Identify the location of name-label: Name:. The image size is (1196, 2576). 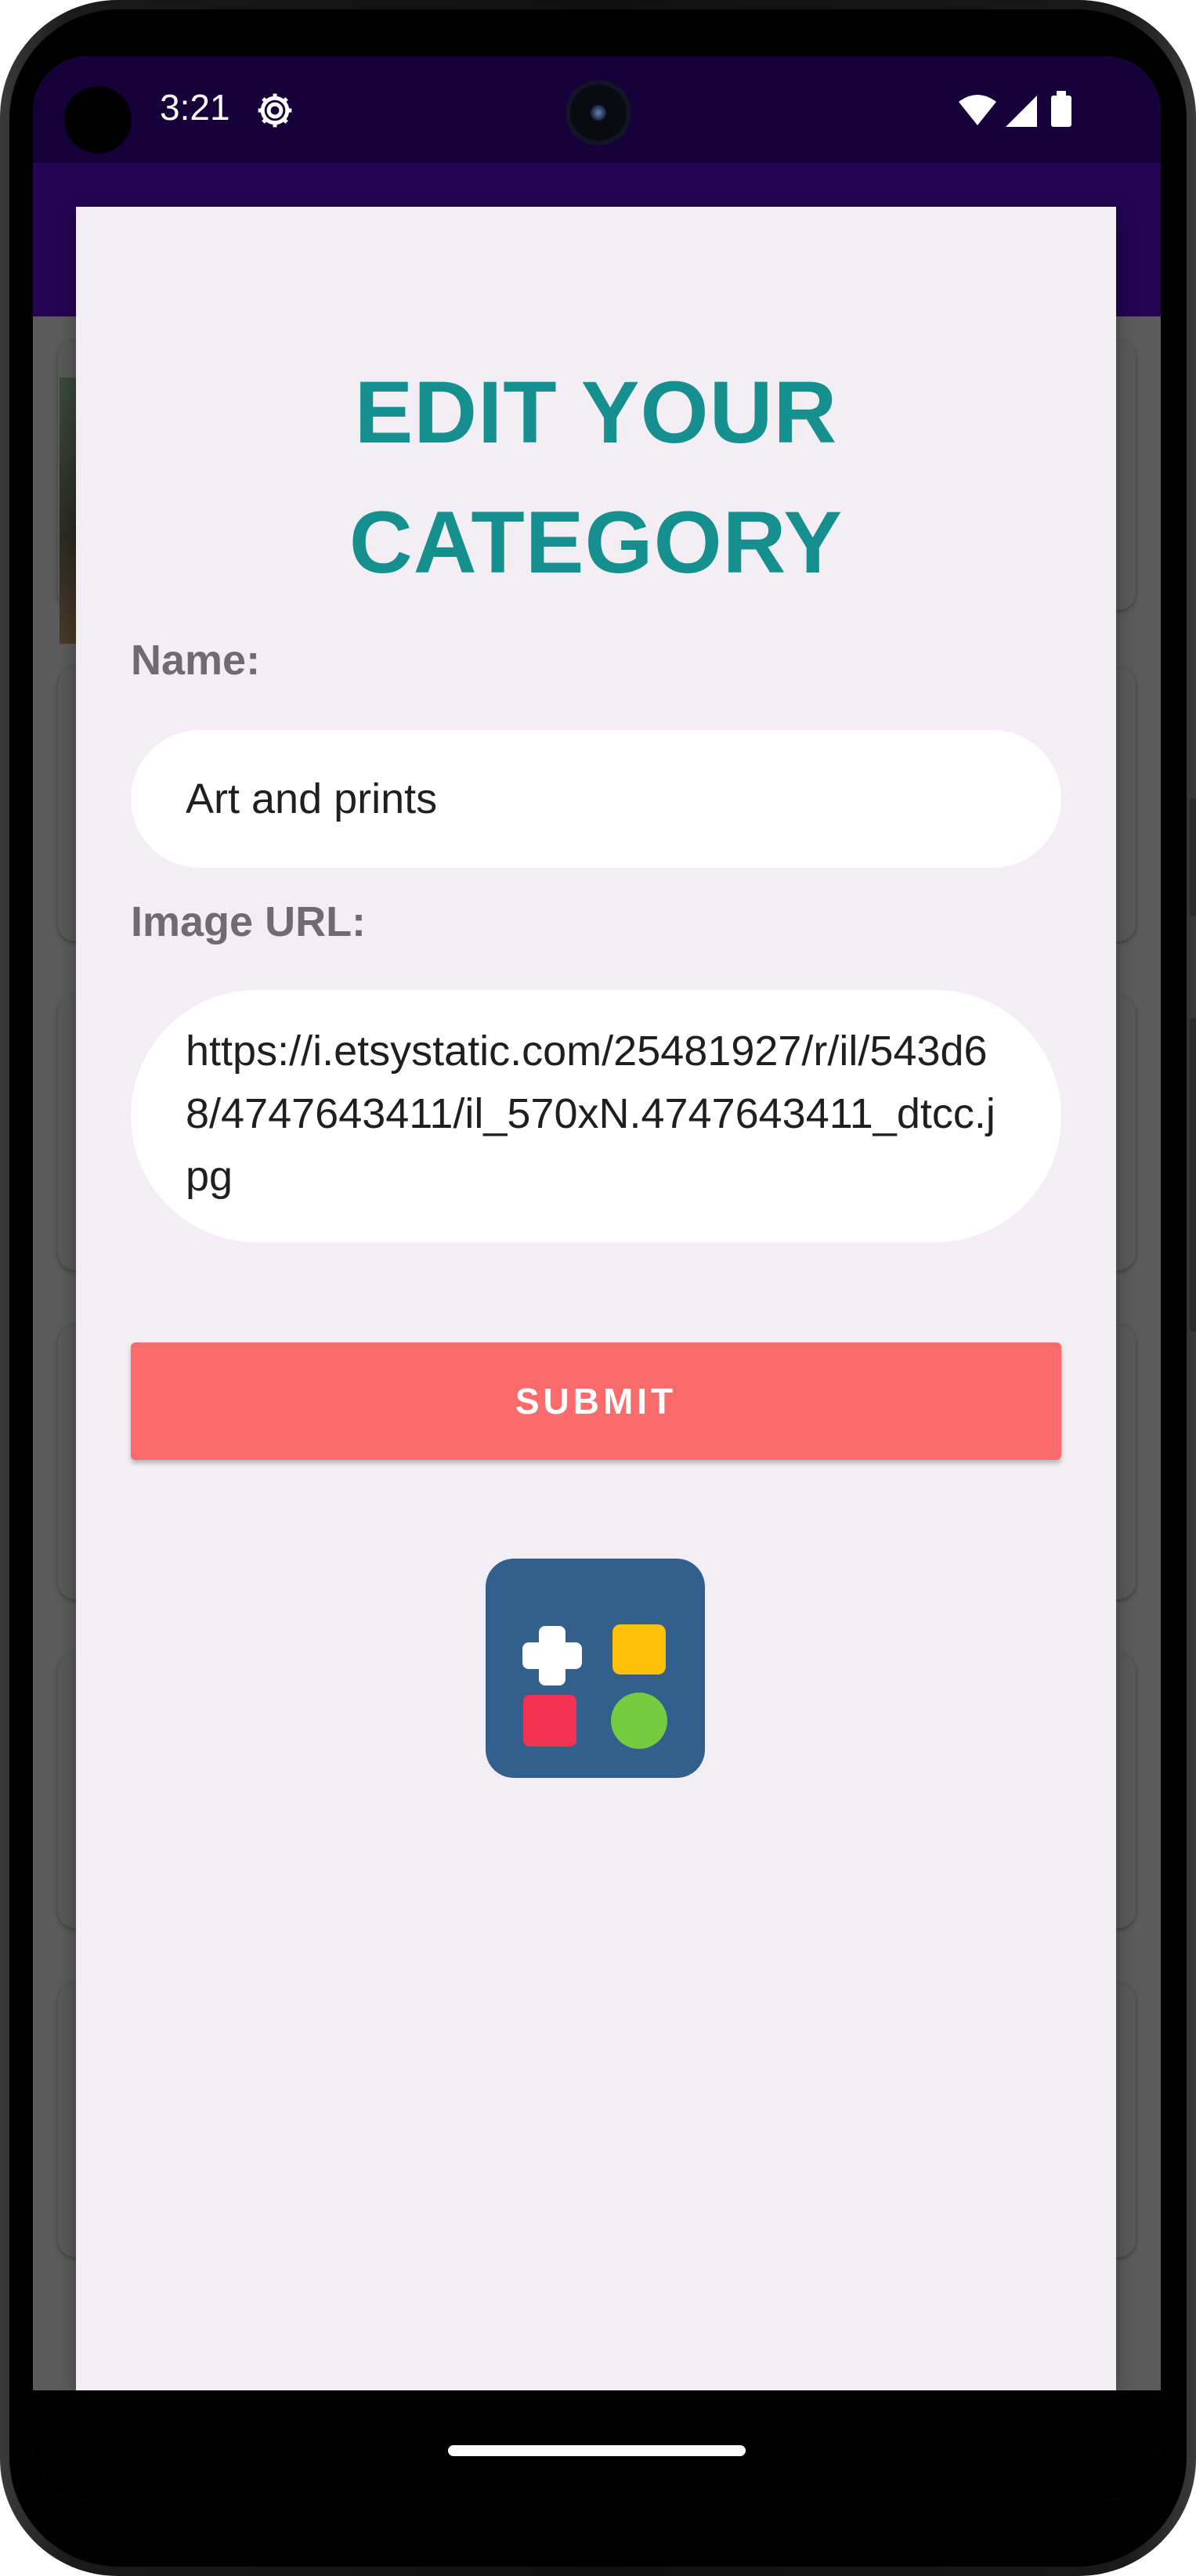
(196, 660).